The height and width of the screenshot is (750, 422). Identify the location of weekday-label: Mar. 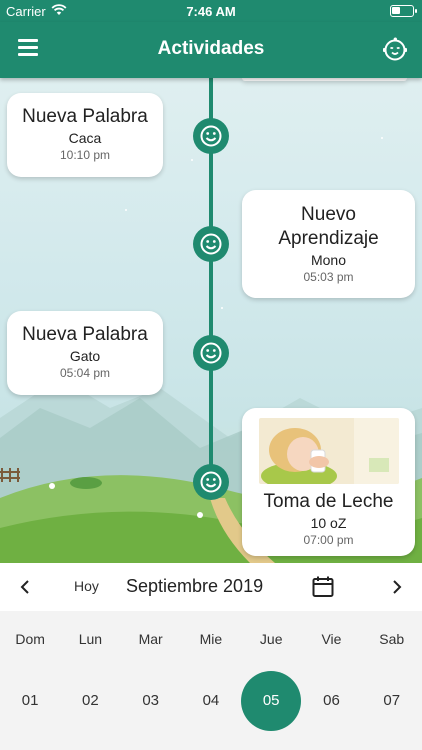
(150, 639).